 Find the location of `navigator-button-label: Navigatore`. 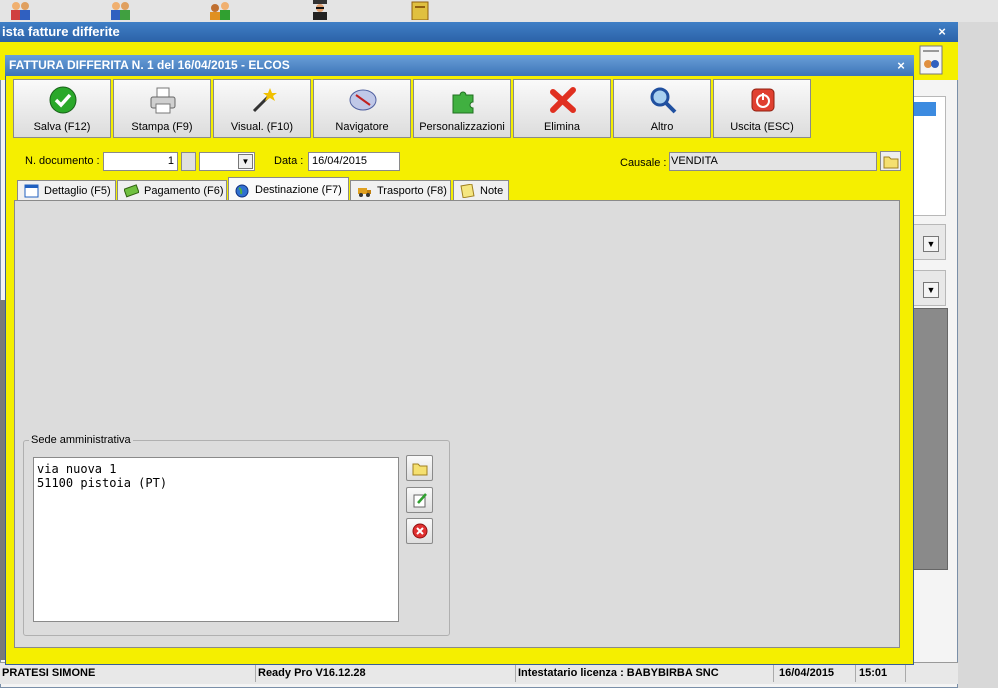

navigator-button-label: Navigatore is located at coordinates (362, 127).